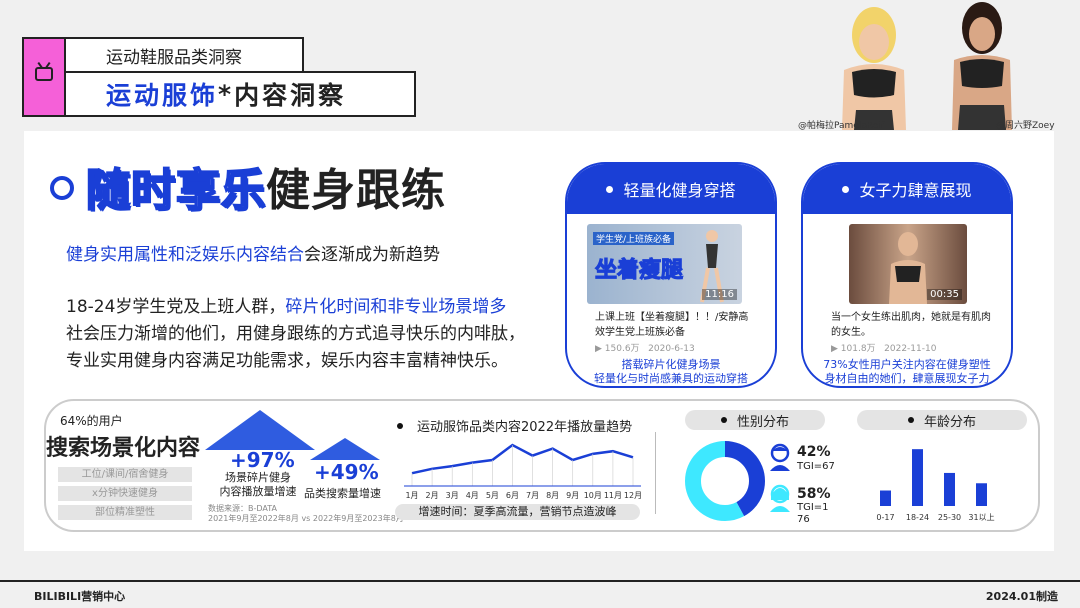 The height and width of the screenshot is (608, 1080). I want to click on male-tgi: TGI=67, so click(816, 466).